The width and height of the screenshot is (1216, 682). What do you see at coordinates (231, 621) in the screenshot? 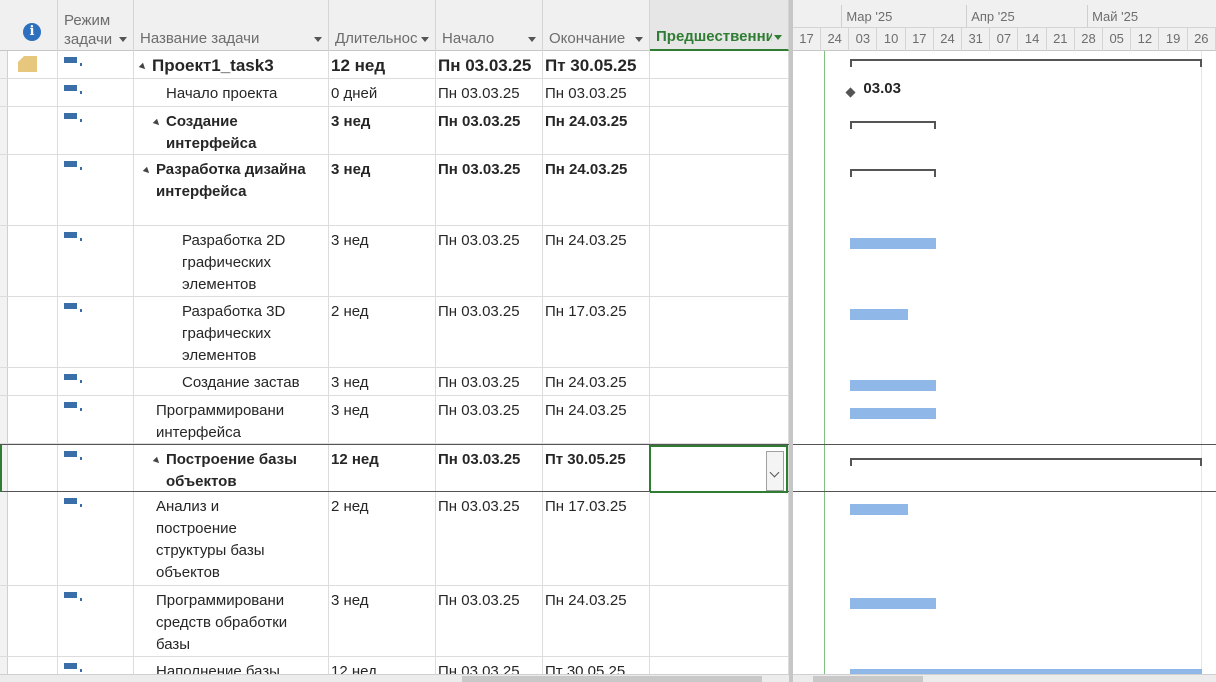
I see `task-name-cell: Программировани средств обработки базы` at bounding box center [231, 621].